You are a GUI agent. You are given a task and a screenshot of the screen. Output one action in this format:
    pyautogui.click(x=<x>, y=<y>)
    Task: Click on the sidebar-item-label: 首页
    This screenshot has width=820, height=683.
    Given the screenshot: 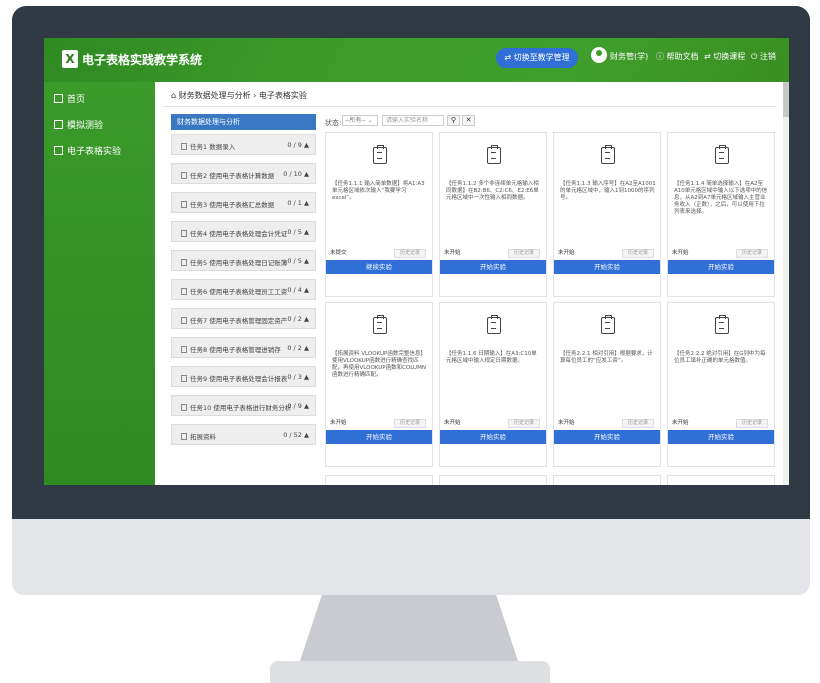 What is the action you would take?
    pyautogui.click(x=76, y=100)
    